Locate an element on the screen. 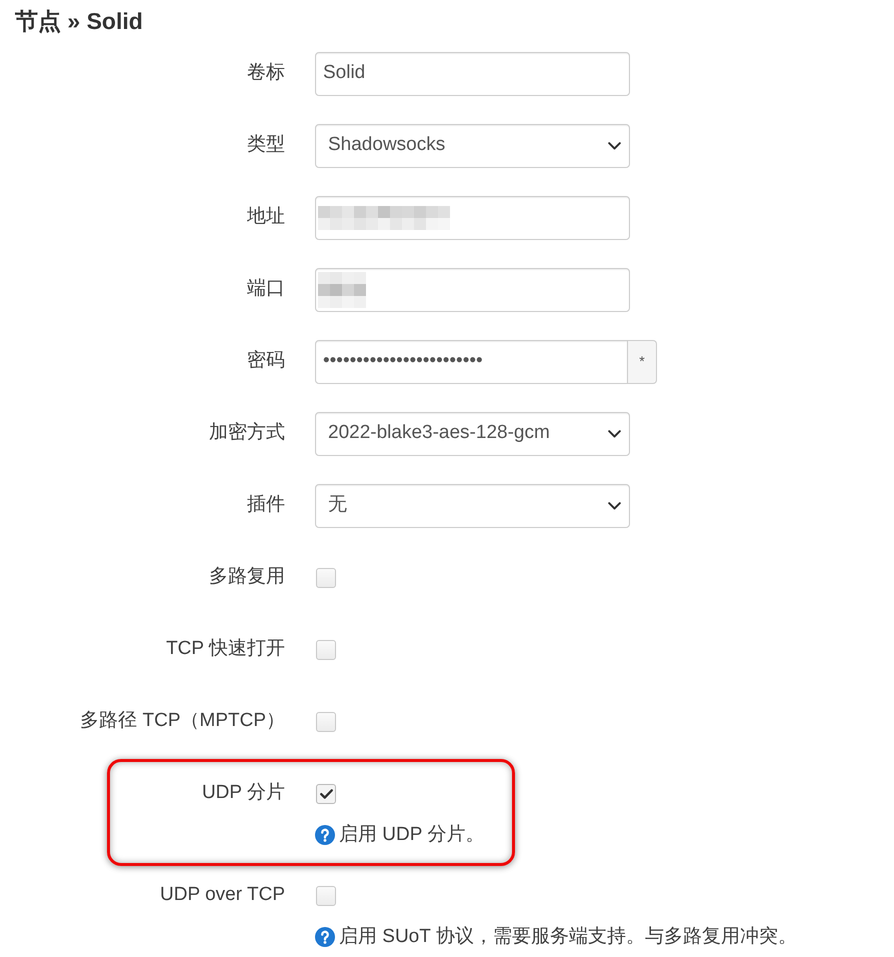 This screenshot has width=894, height=957. field-label: TCP 快速打开 is located at coordinates (225, 649).